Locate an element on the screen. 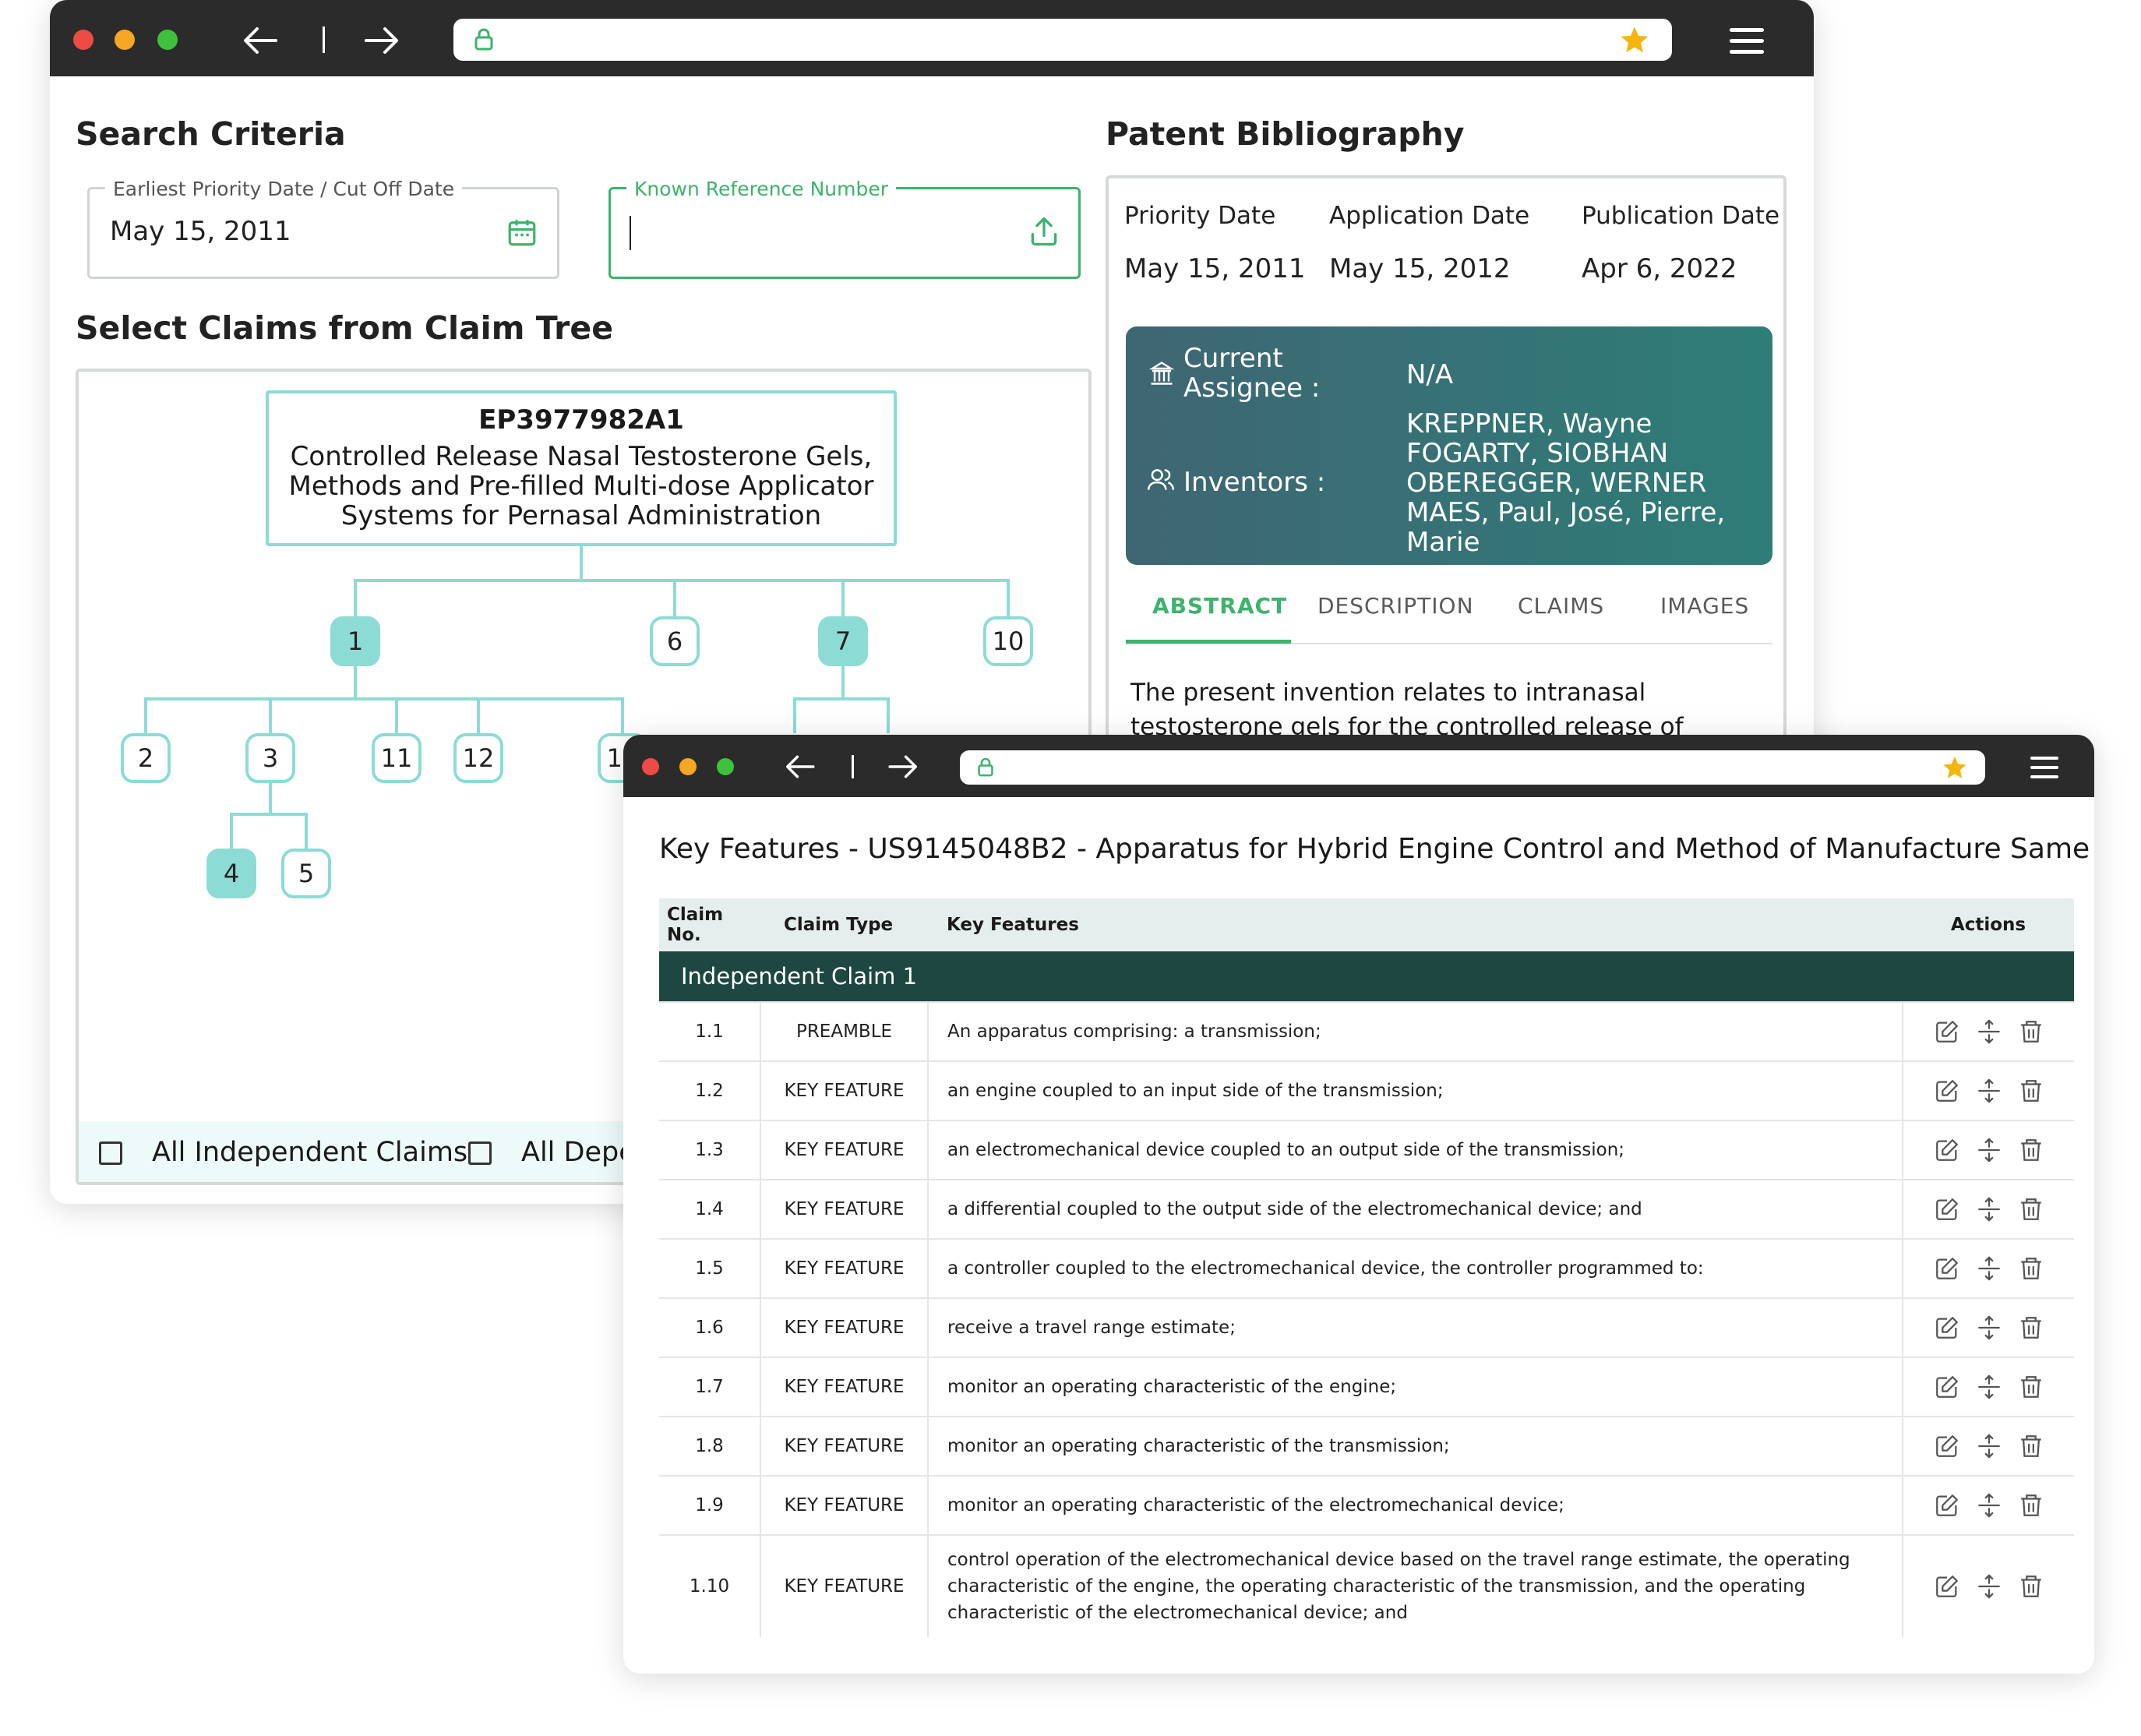  claim-node-11: 11 is located at coordinates (396, 758).